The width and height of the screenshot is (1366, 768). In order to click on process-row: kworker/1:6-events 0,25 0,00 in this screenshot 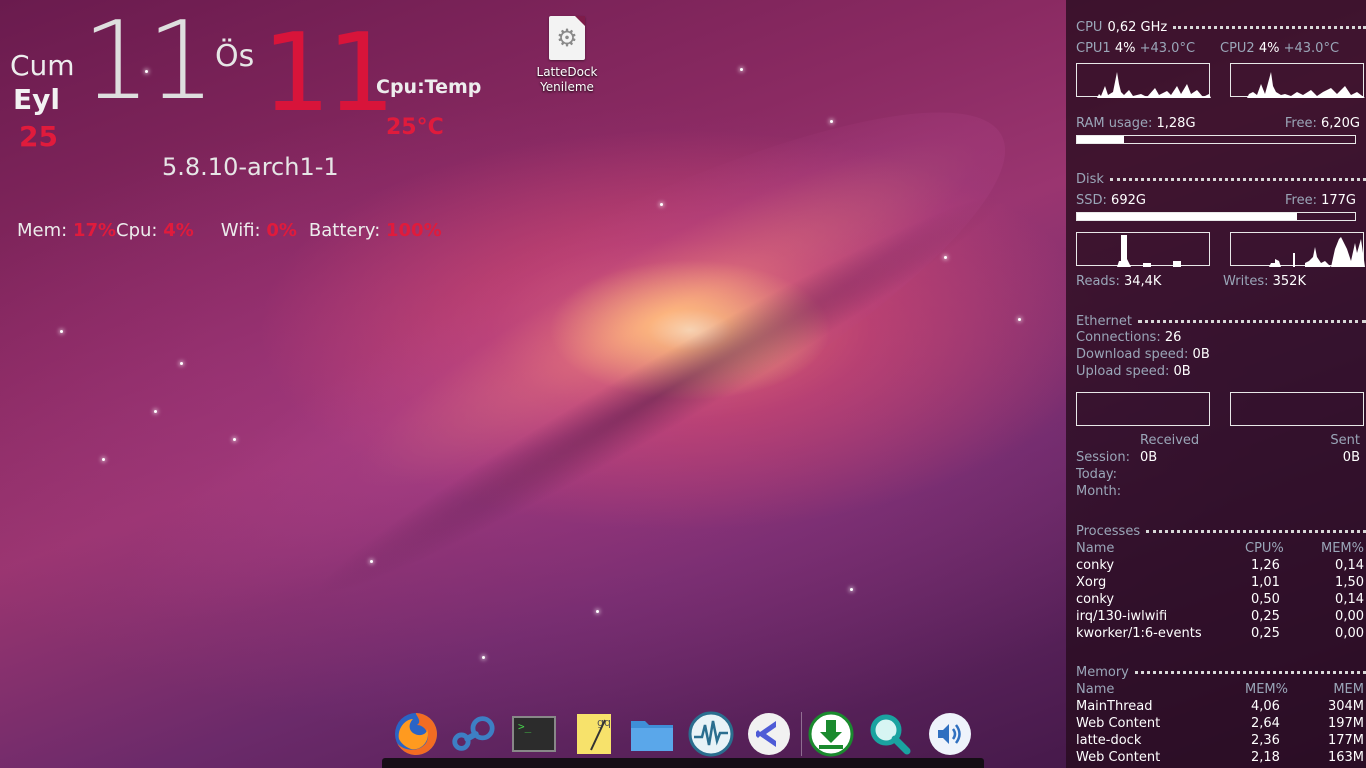, I will do `click(1221, 633)`.